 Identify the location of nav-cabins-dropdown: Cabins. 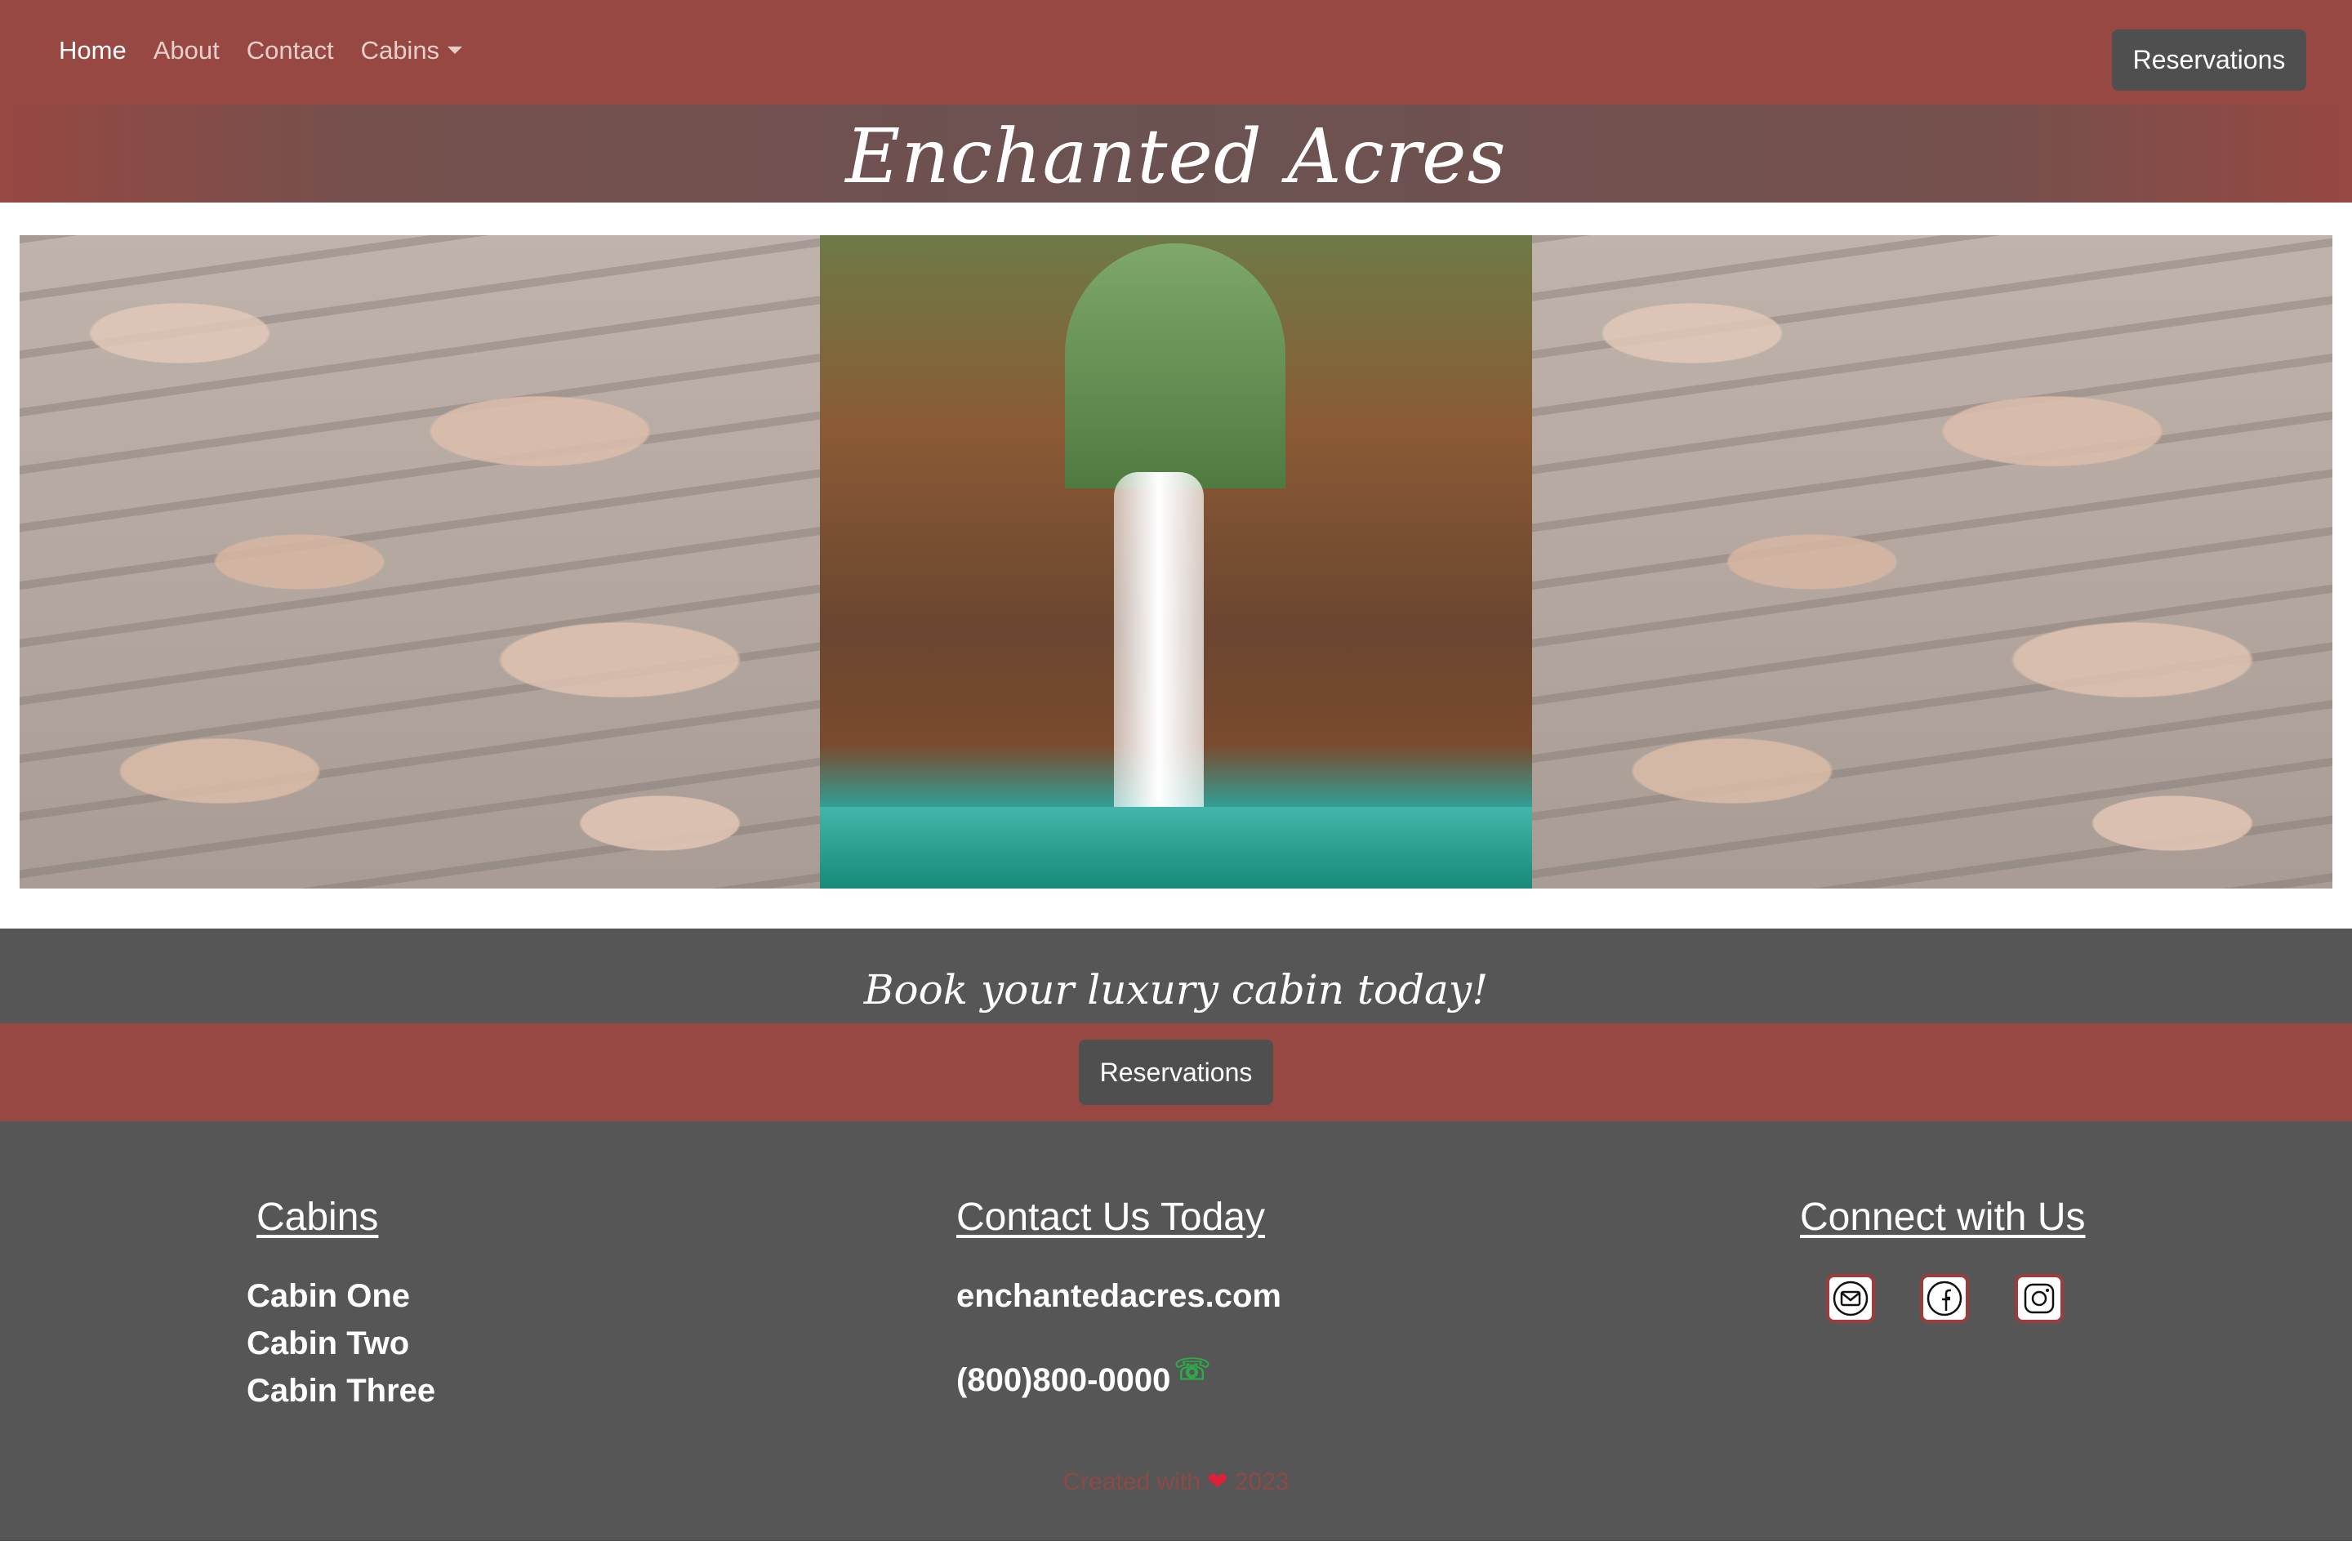
(412, 50).